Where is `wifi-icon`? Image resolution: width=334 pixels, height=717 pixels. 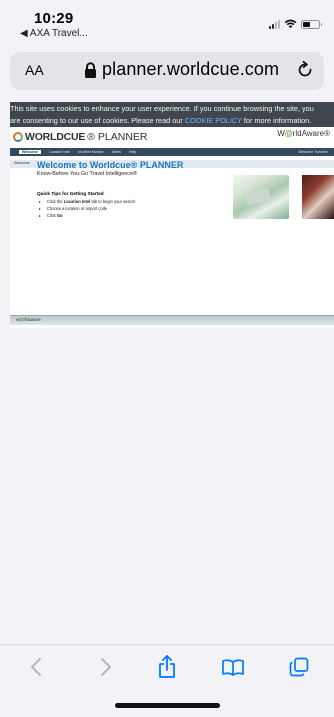
wifi-icon is located at coordinates (290, 24).